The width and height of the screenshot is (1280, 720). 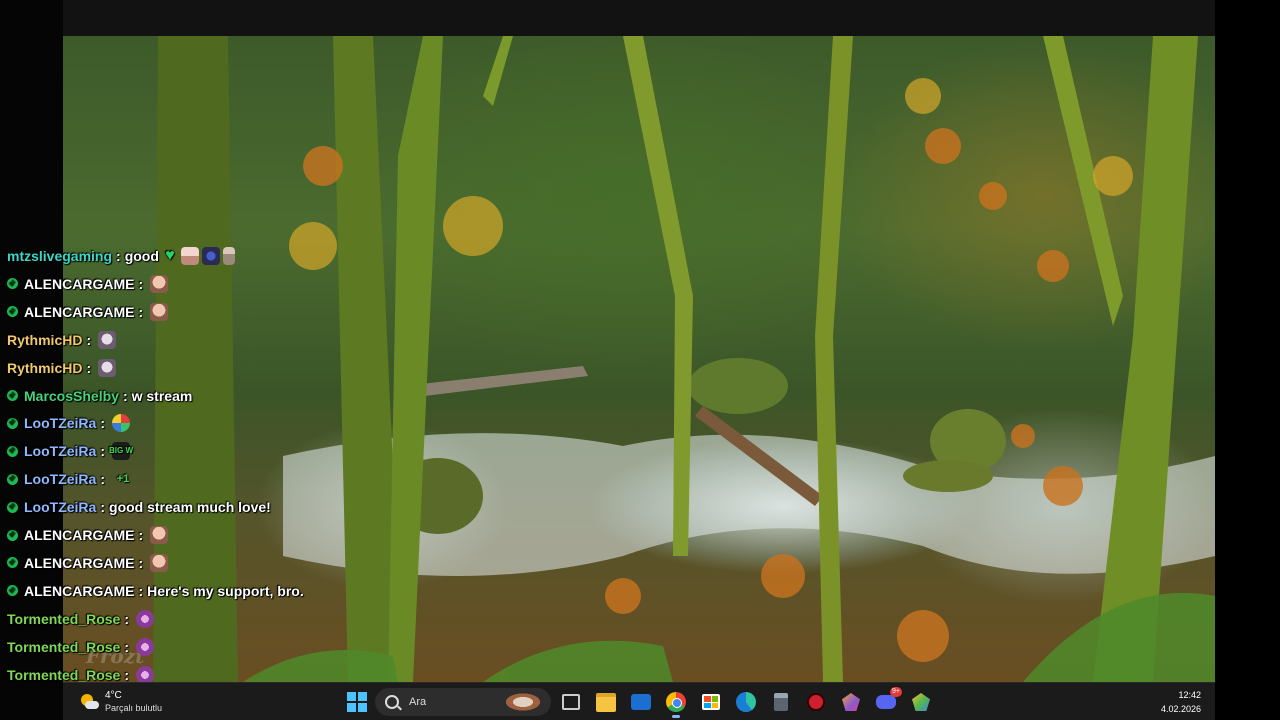 I want to click on chrome-button, so click(x=676, y=704).